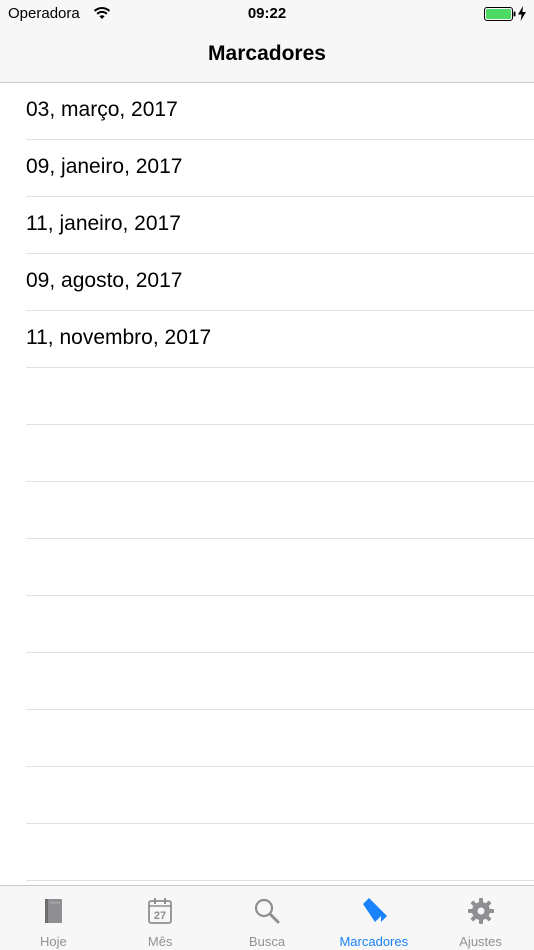 This screenshot has height=950, width=534. What do you see at coordinates (119, 337) in the screenshot?
I see `bookmark-date: 11, novembro, 2017` at bounding box center [119, 337].